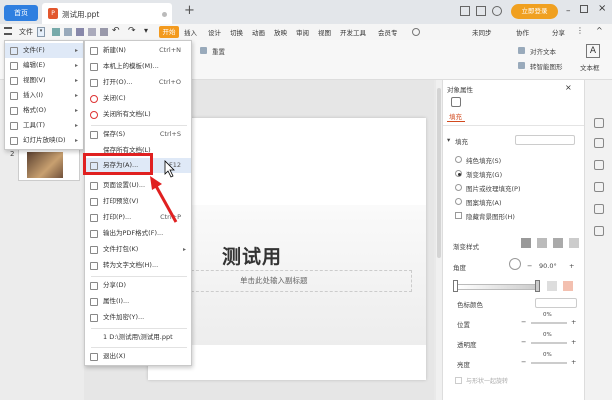  What do you see at coordinates (458, 380) in the screenshot?
I see `rotate-with-shape-checkbox` at bounding box center [458, 380].